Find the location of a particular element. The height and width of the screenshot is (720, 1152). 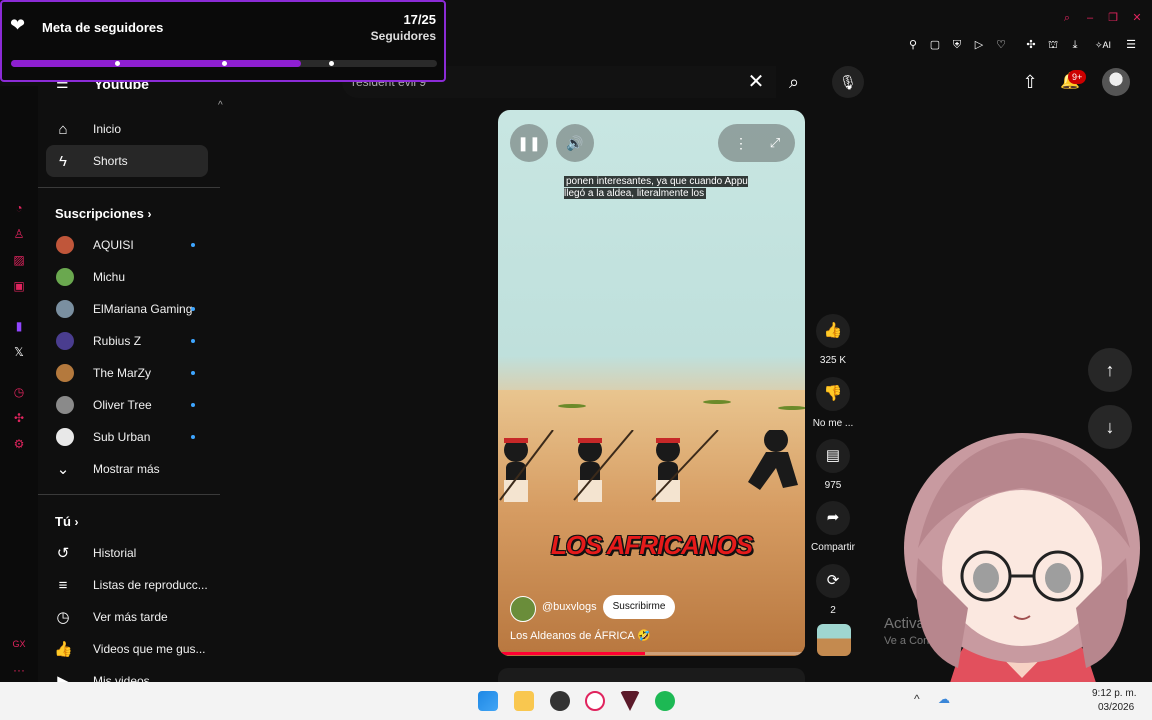

subscription-item: AQUISI is located at coordinates (127, 245).